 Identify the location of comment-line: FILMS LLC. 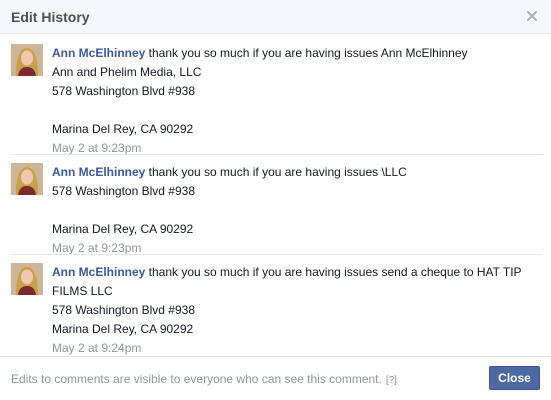
(82, 291).